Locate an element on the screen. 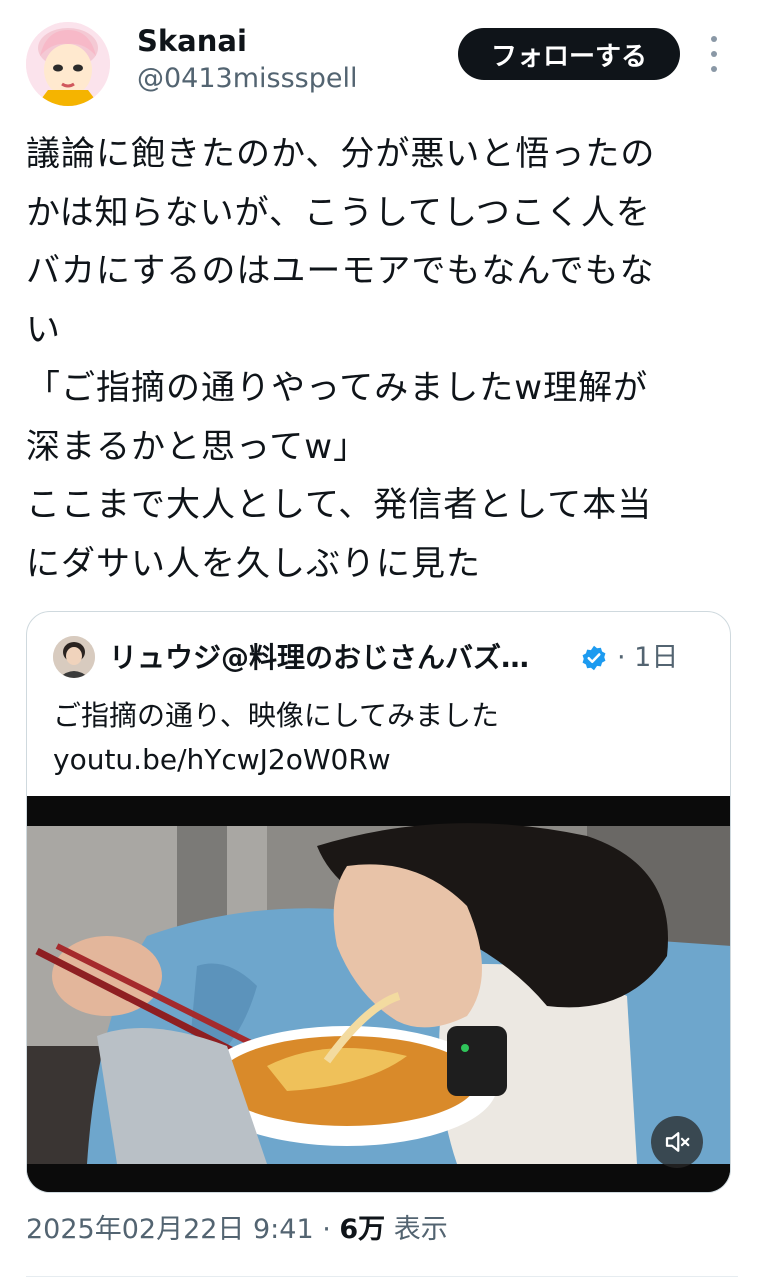 This screenshot has width=757, height=1280. quoted-text: ご指摘の通り、映像にしてみました is located at coordinates (276, 715).